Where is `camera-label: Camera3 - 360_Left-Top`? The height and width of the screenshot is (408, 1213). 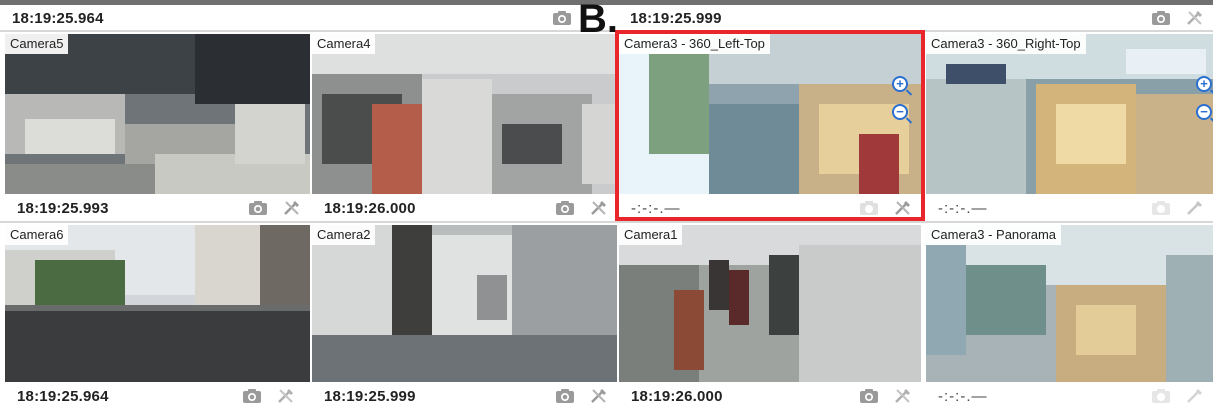
camera-label: Camera3 - 360_Left-Top is located at coordinates (694, 44).